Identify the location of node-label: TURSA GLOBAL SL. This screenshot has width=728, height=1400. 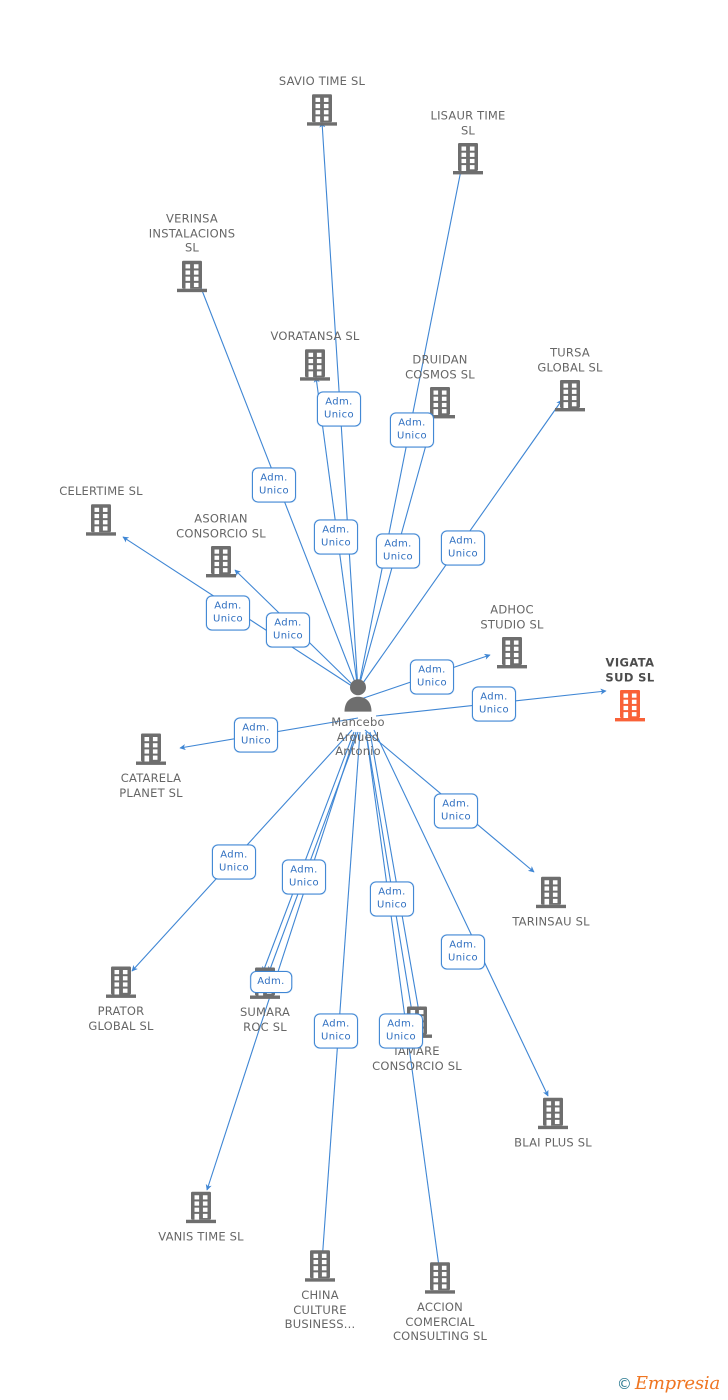
(570, 360).